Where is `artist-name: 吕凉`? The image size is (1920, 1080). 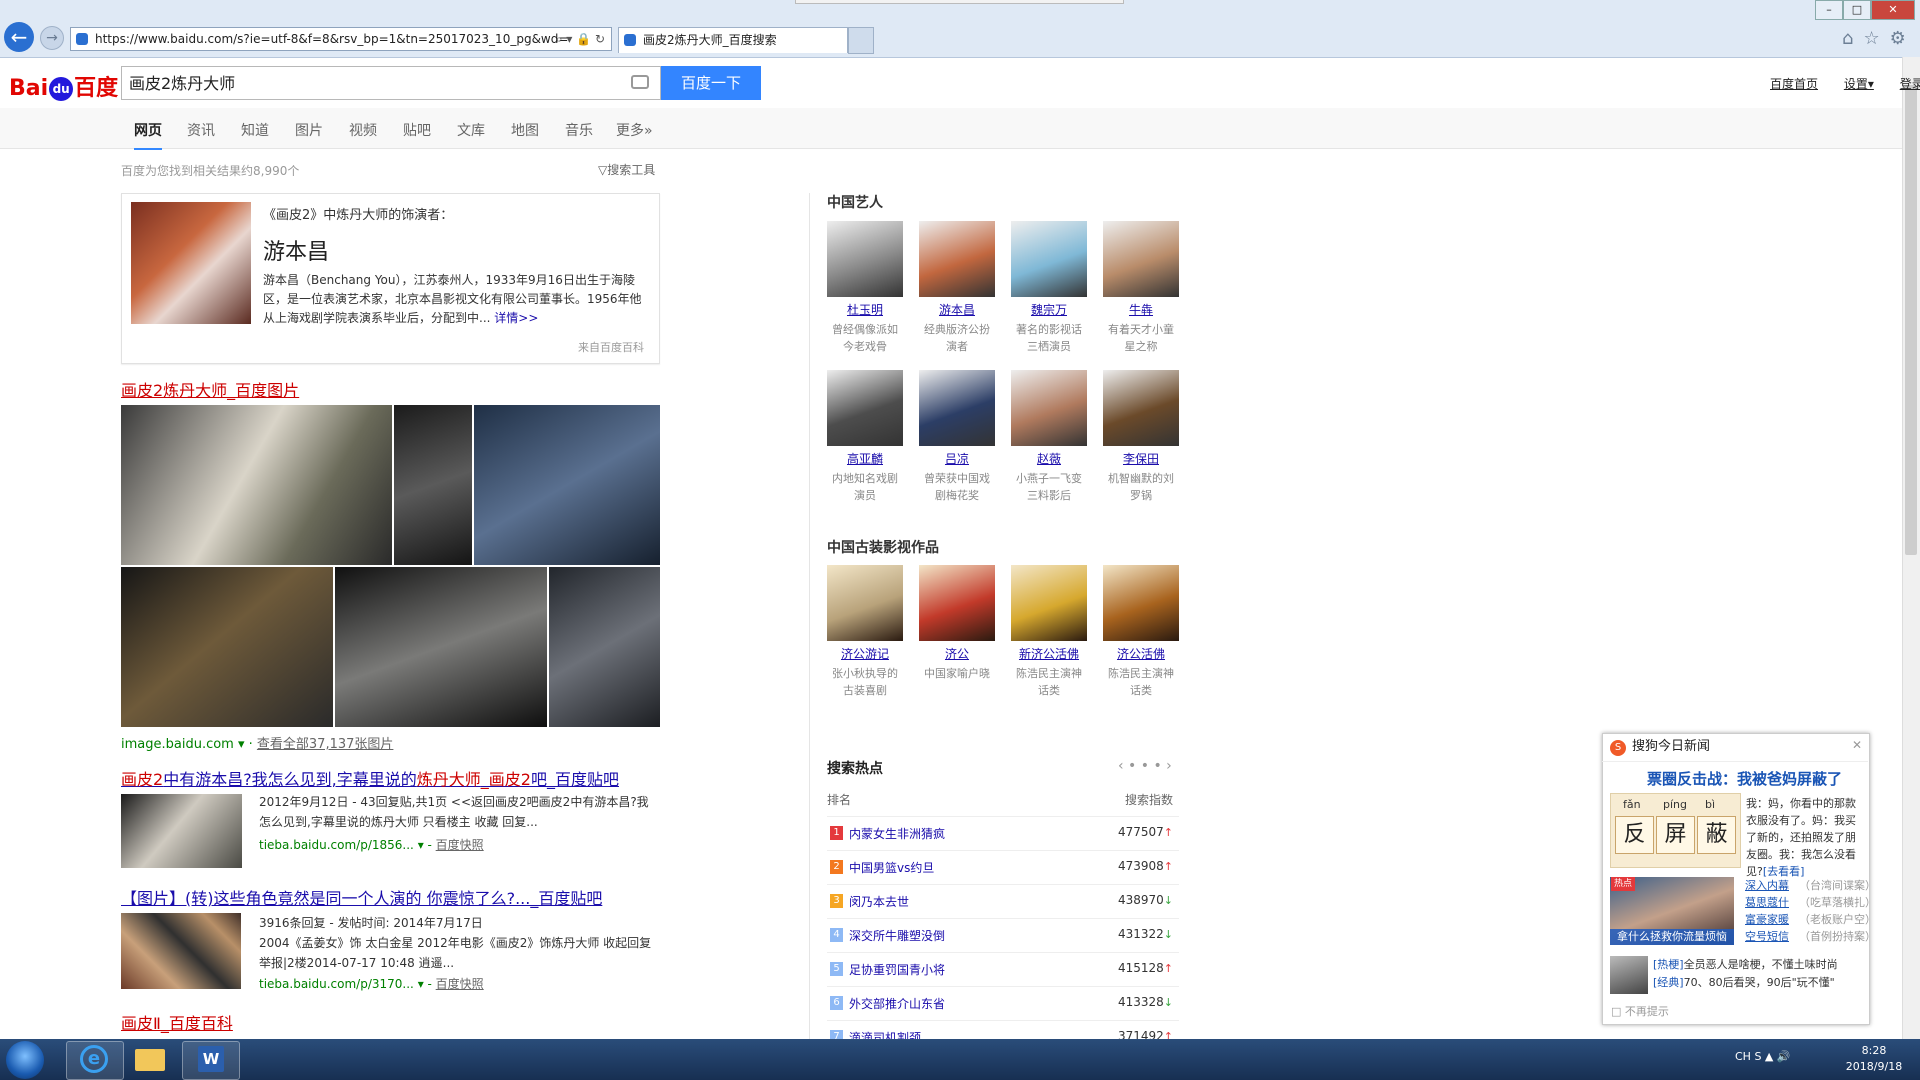
artist-name: 吕凉 is located at coordinates (957, 458).